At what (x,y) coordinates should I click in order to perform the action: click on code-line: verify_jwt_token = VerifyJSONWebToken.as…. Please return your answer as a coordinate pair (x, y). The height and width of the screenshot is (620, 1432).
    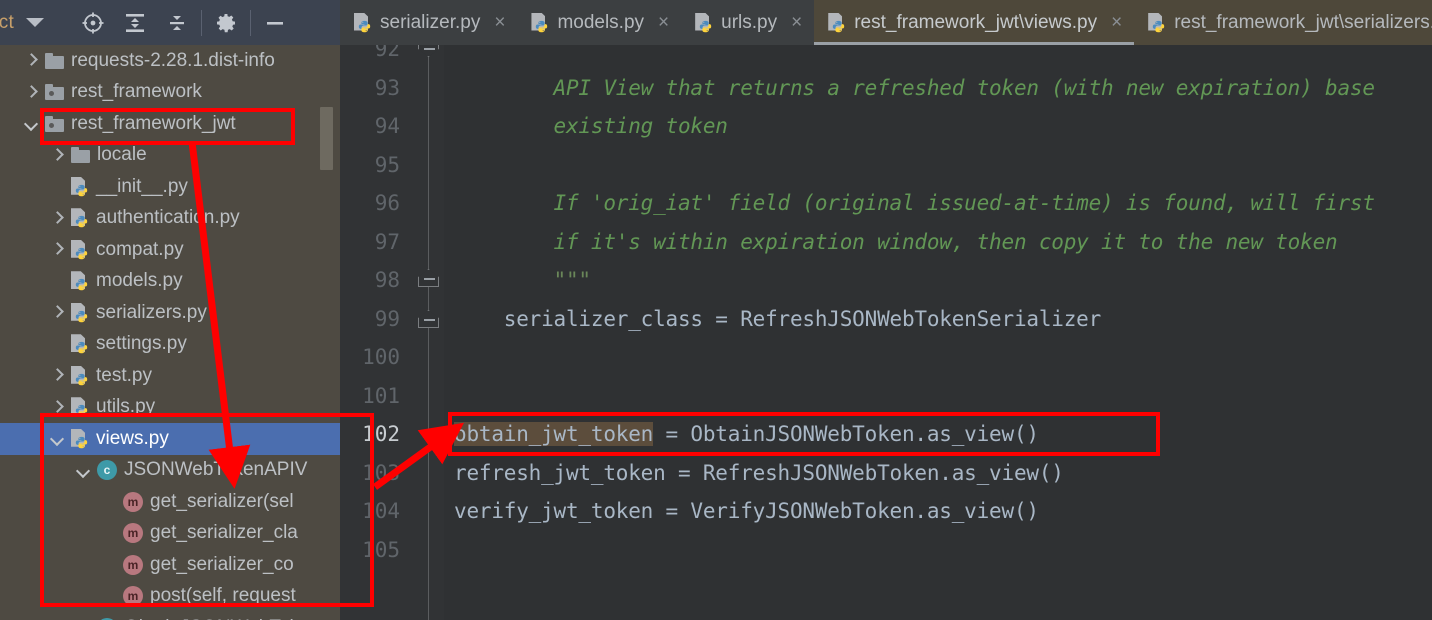
    Looking at the image, I should click on (746, 511).